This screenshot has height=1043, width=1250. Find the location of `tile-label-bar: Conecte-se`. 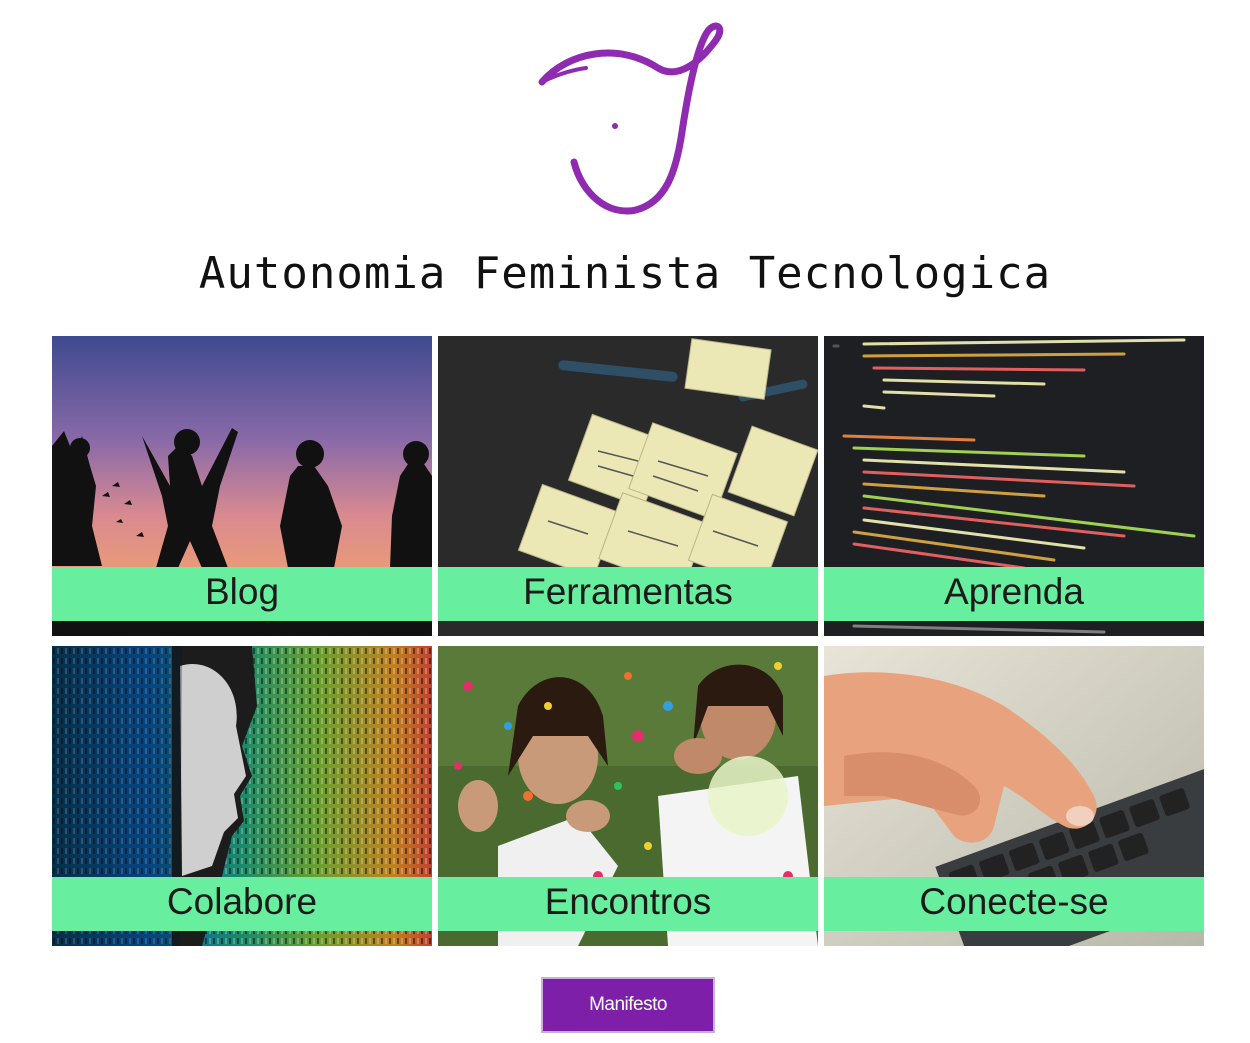

tile-label-bar: Conecte-se is located at coordinates (1014, 904).